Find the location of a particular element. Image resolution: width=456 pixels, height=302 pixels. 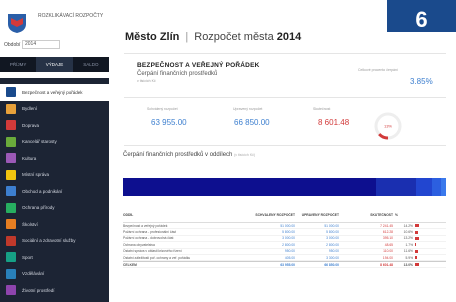

sidebar-item-label: Školství is located at coordinates (30, 224).